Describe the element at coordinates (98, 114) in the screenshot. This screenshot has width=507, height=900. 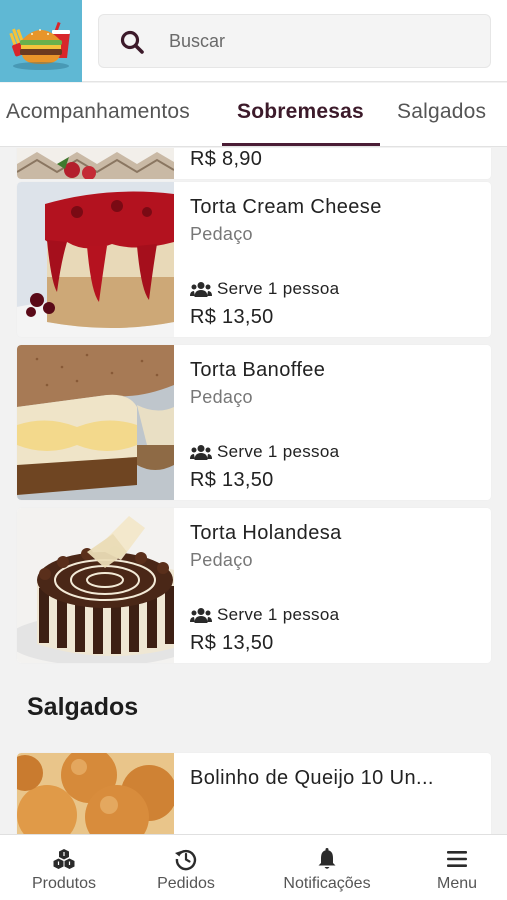
I see `tab-acompanhamentos: Acompanhamentos` at that location.